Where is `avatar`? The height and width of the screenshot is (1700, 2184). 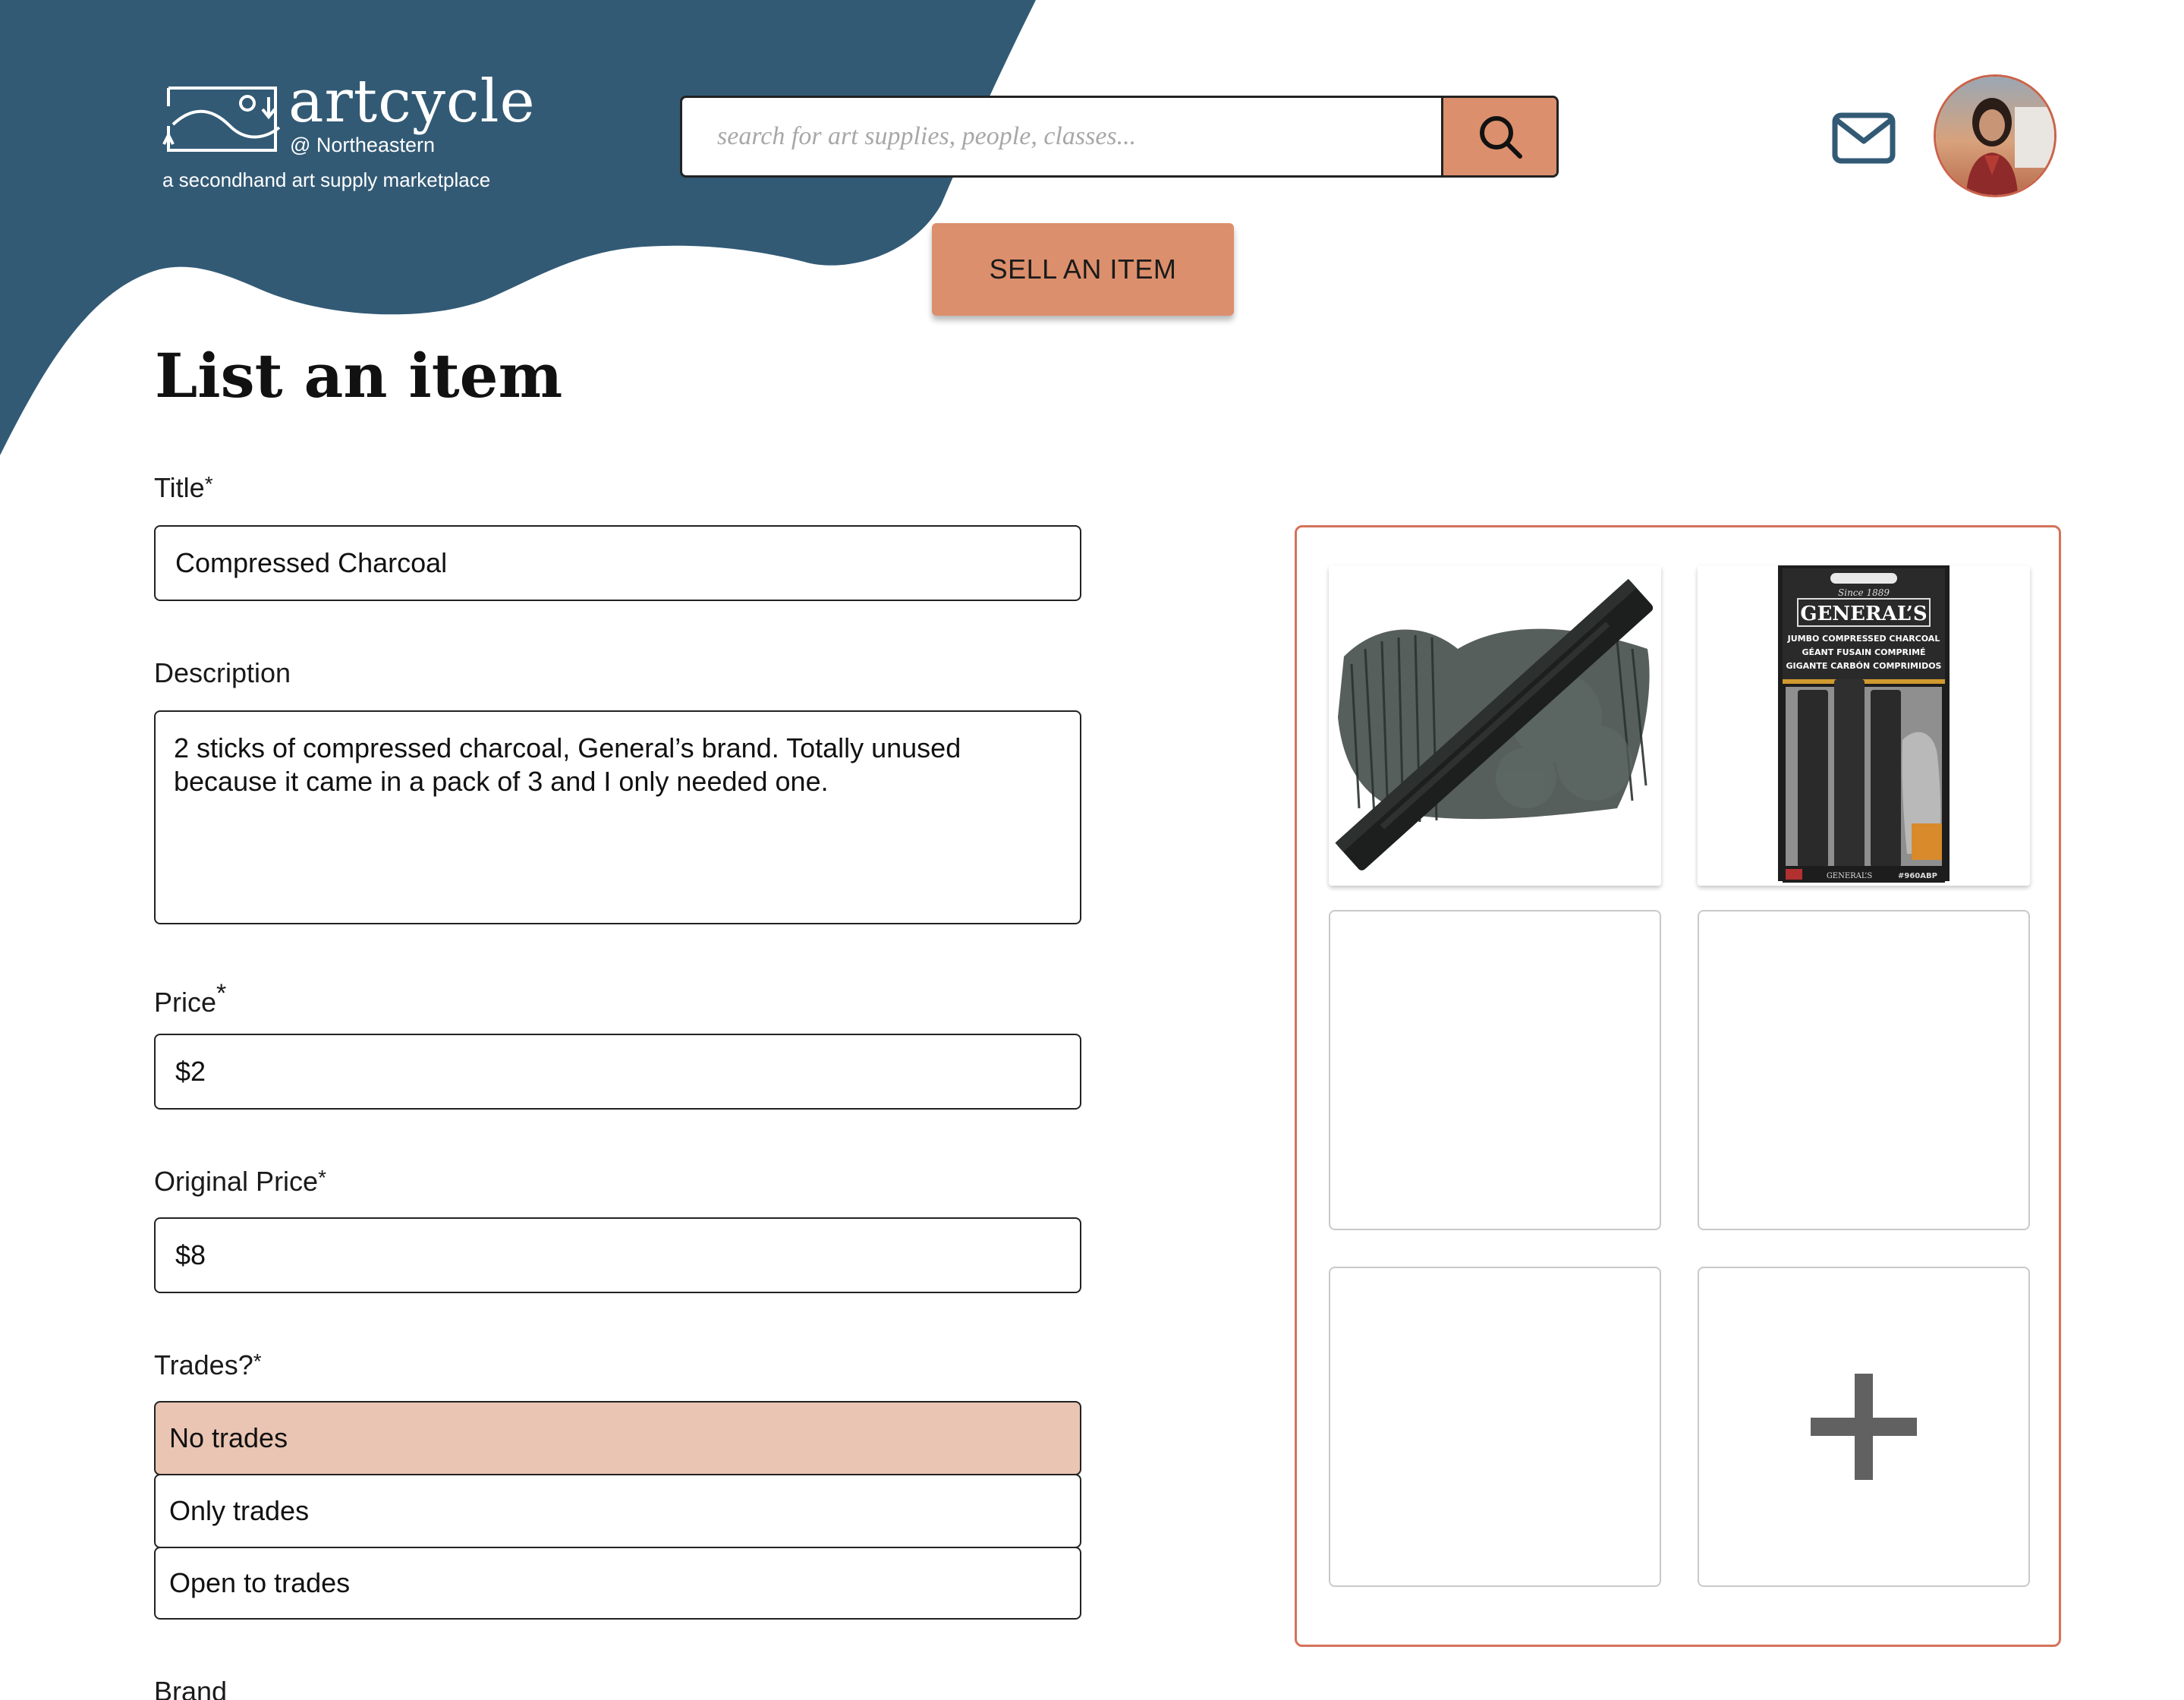 avatar is located at coordinates (1995, 135).